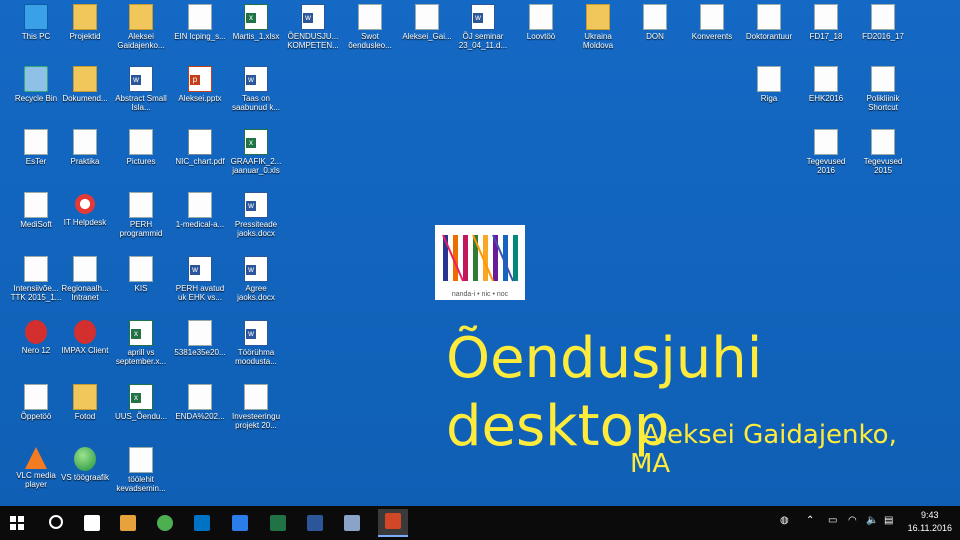 The width and height of the screenshot is (960, 540). What do you see at coordinates (36, 93) in the screenshot?
I see `desktop-icon: Recycle Bin` at bounding box center [36, 93].